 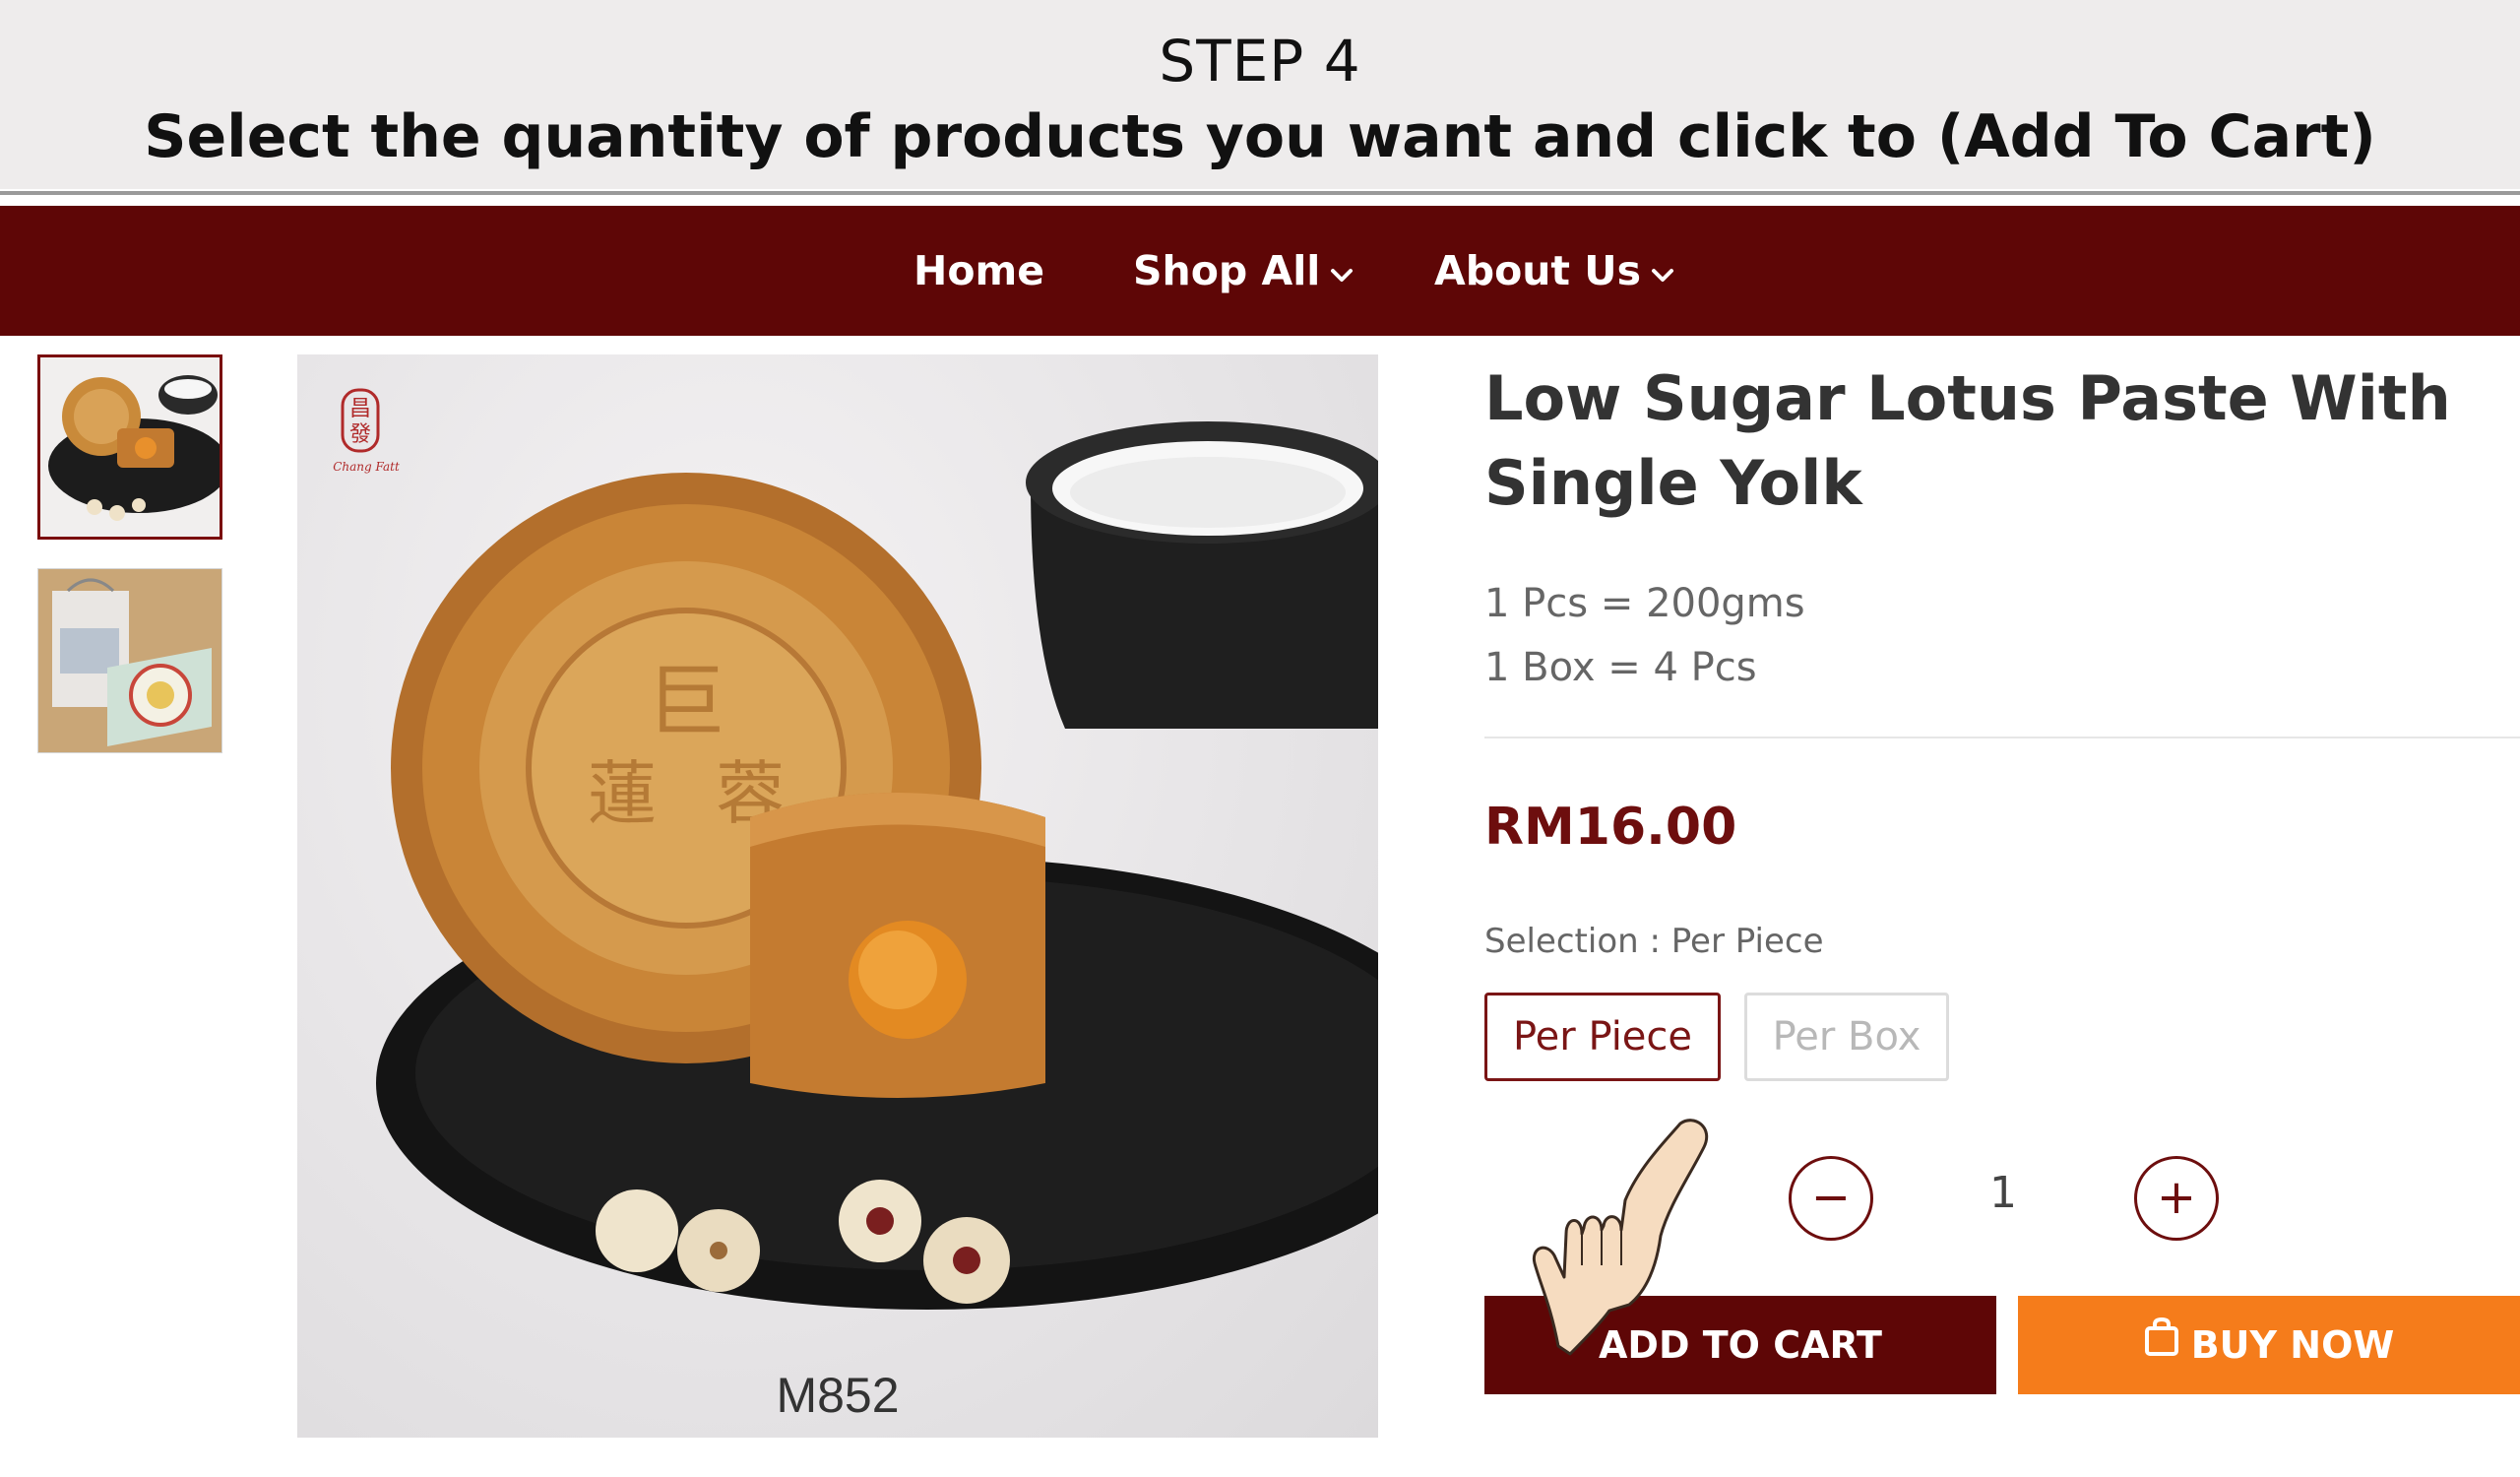 What do you see at coordinates (838, 1395) in the screenshot?
I see `product-code-label: M852` at bounding box center [838, 1395].